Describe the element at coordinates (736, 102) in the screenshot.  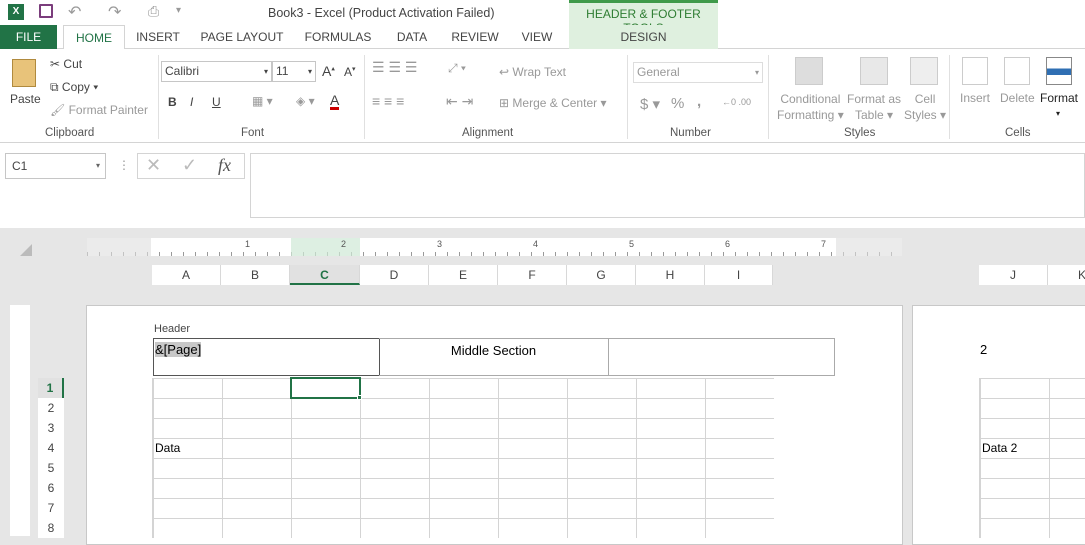
I see `increase-decimal-icon: ←0 .00` at that location.